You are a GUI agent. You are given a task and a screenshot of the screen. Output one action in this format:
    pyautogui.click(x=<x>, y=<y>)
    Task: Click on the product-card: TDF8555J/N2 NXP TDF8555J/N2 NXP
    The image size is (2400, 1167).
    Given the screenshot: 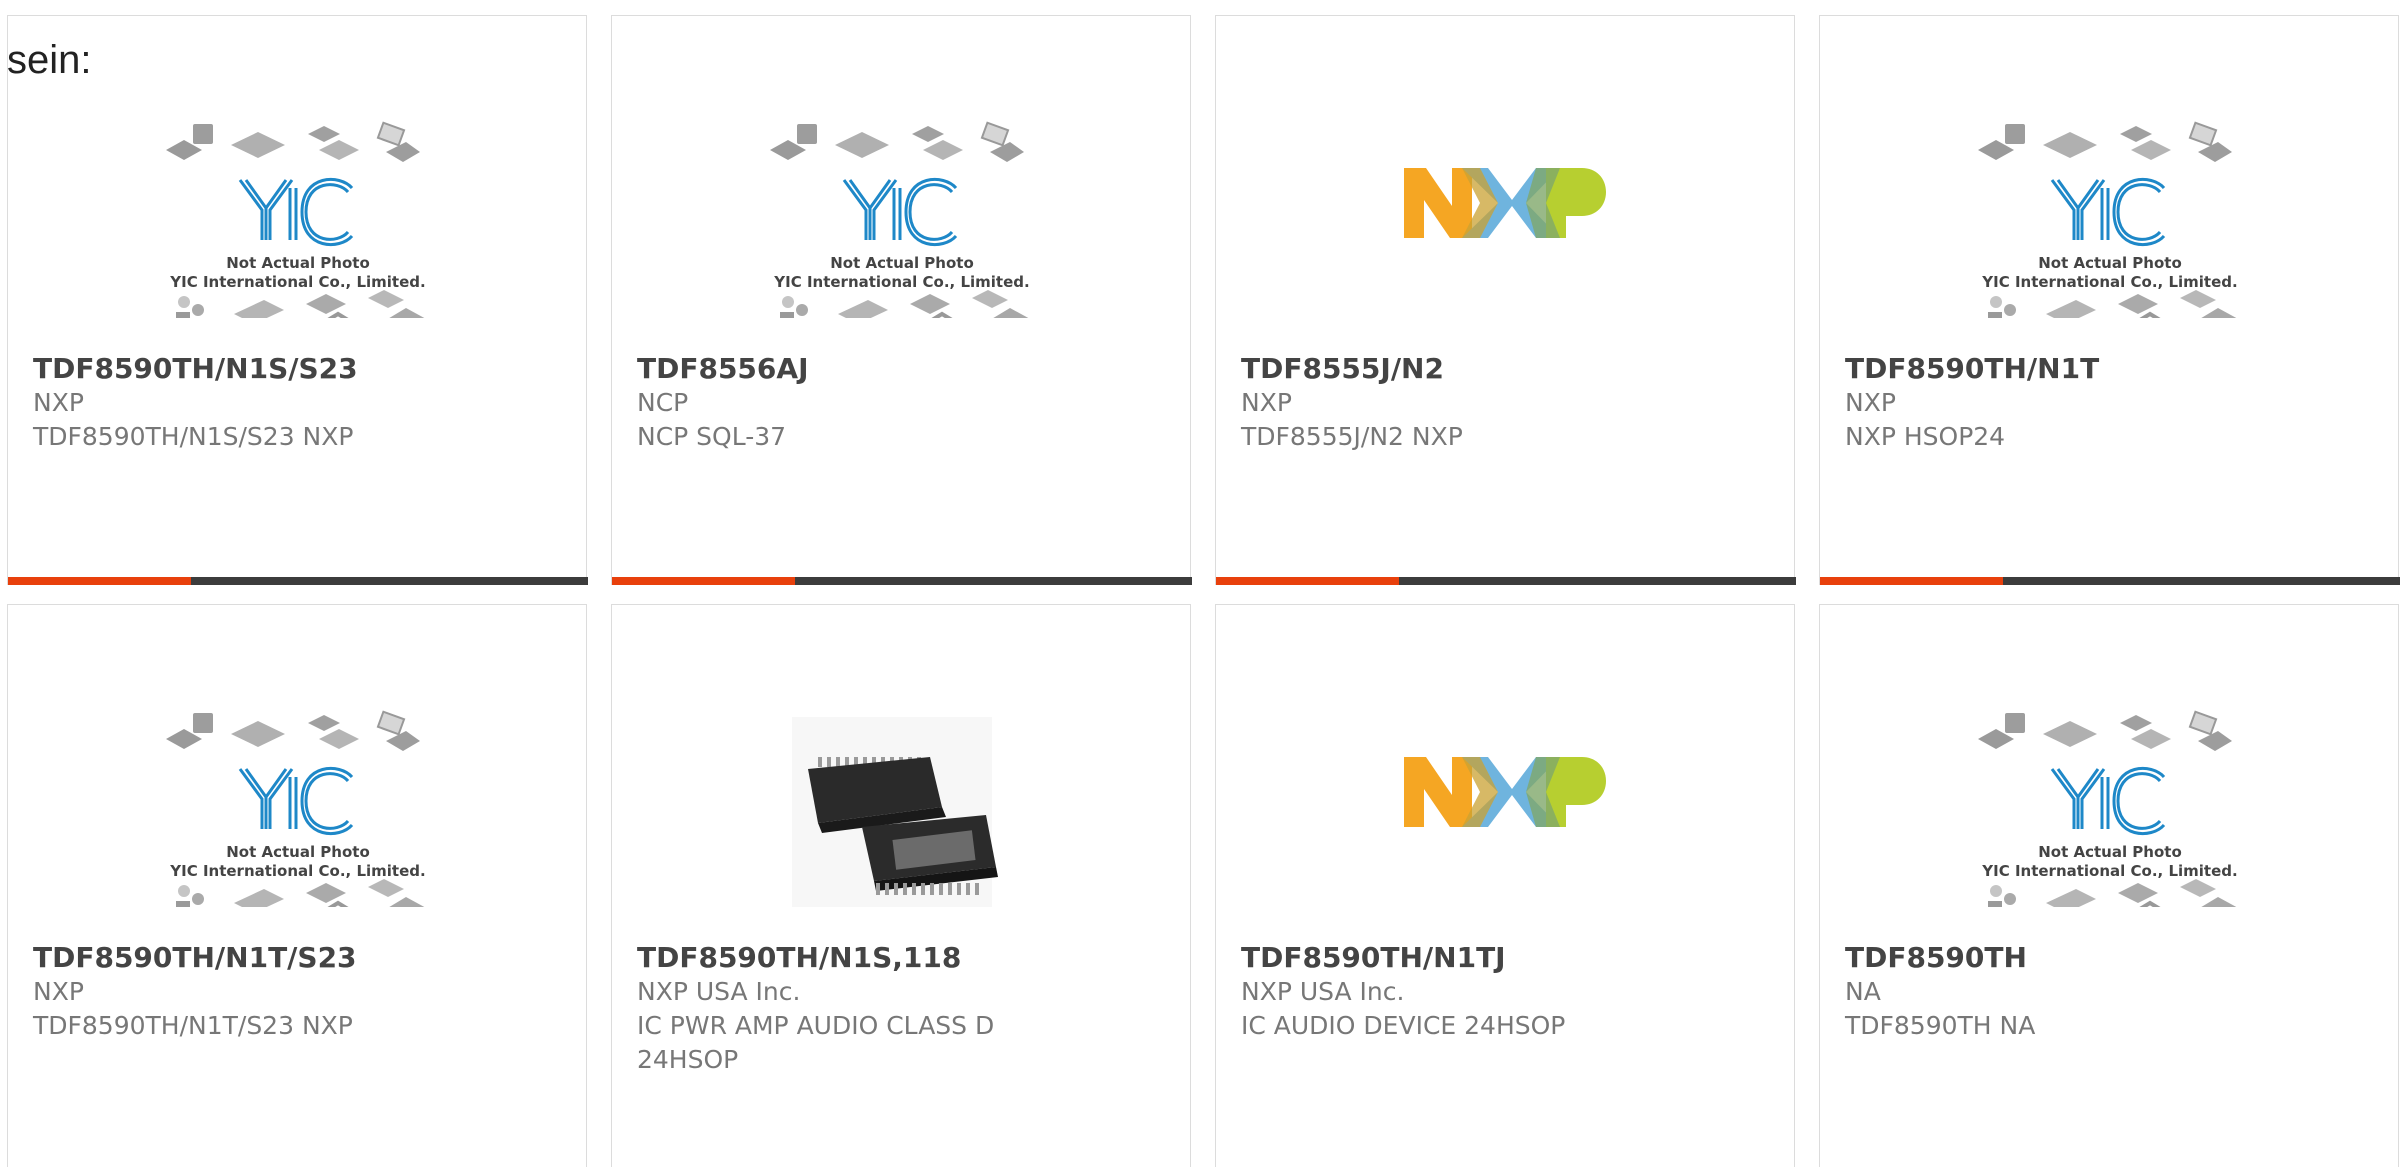 What is the action you would take?
    pyautogui.click(x=1505, y=300)
    